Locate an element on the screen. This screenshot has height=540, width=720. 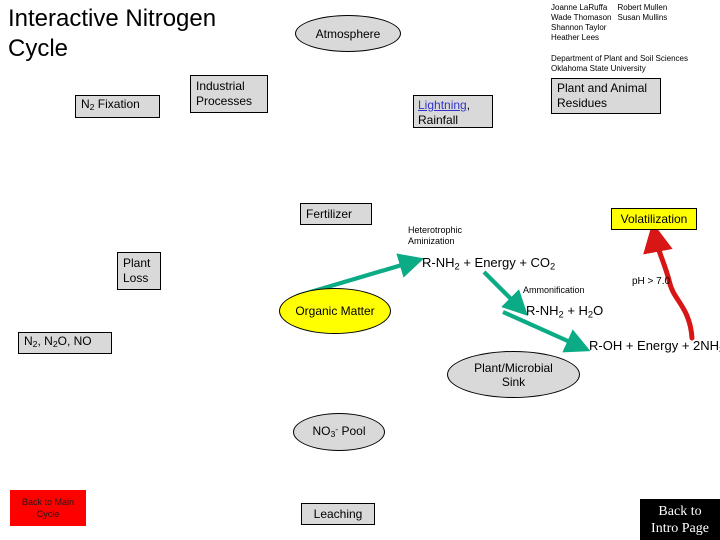
node-plant-microbial-sink: Plant/Microbial Sink is located at coordinates (513, 374).